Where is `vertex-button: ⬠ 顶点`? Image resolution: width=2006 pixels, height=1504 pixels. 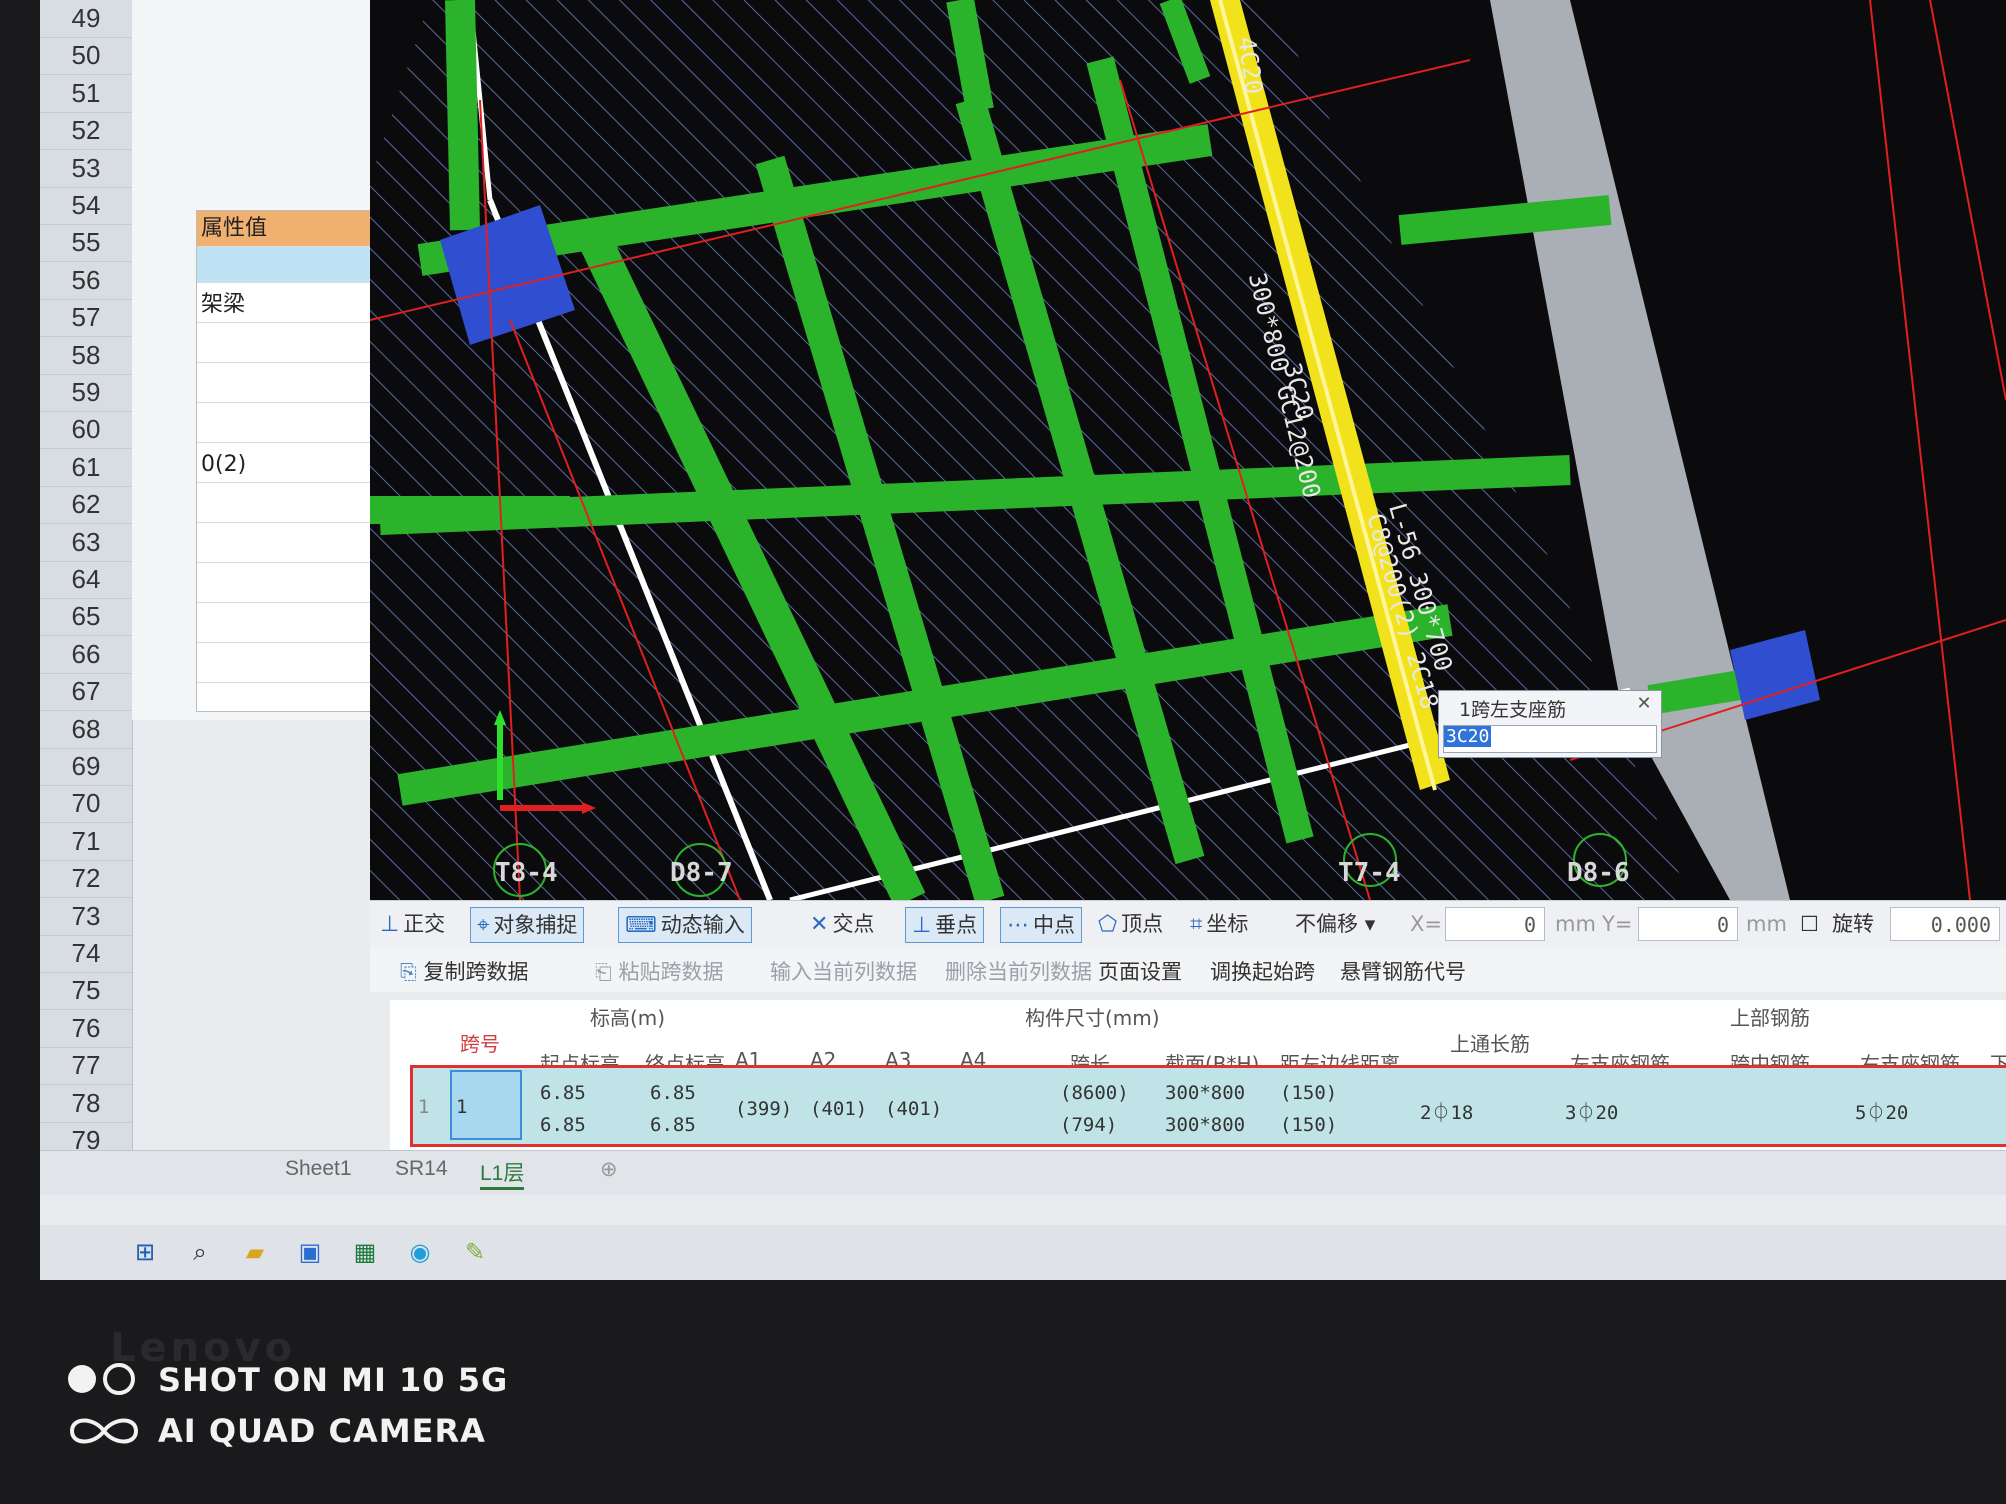 vertex-button: ⬠ 顶点 is located at coordinates (1130, 924).